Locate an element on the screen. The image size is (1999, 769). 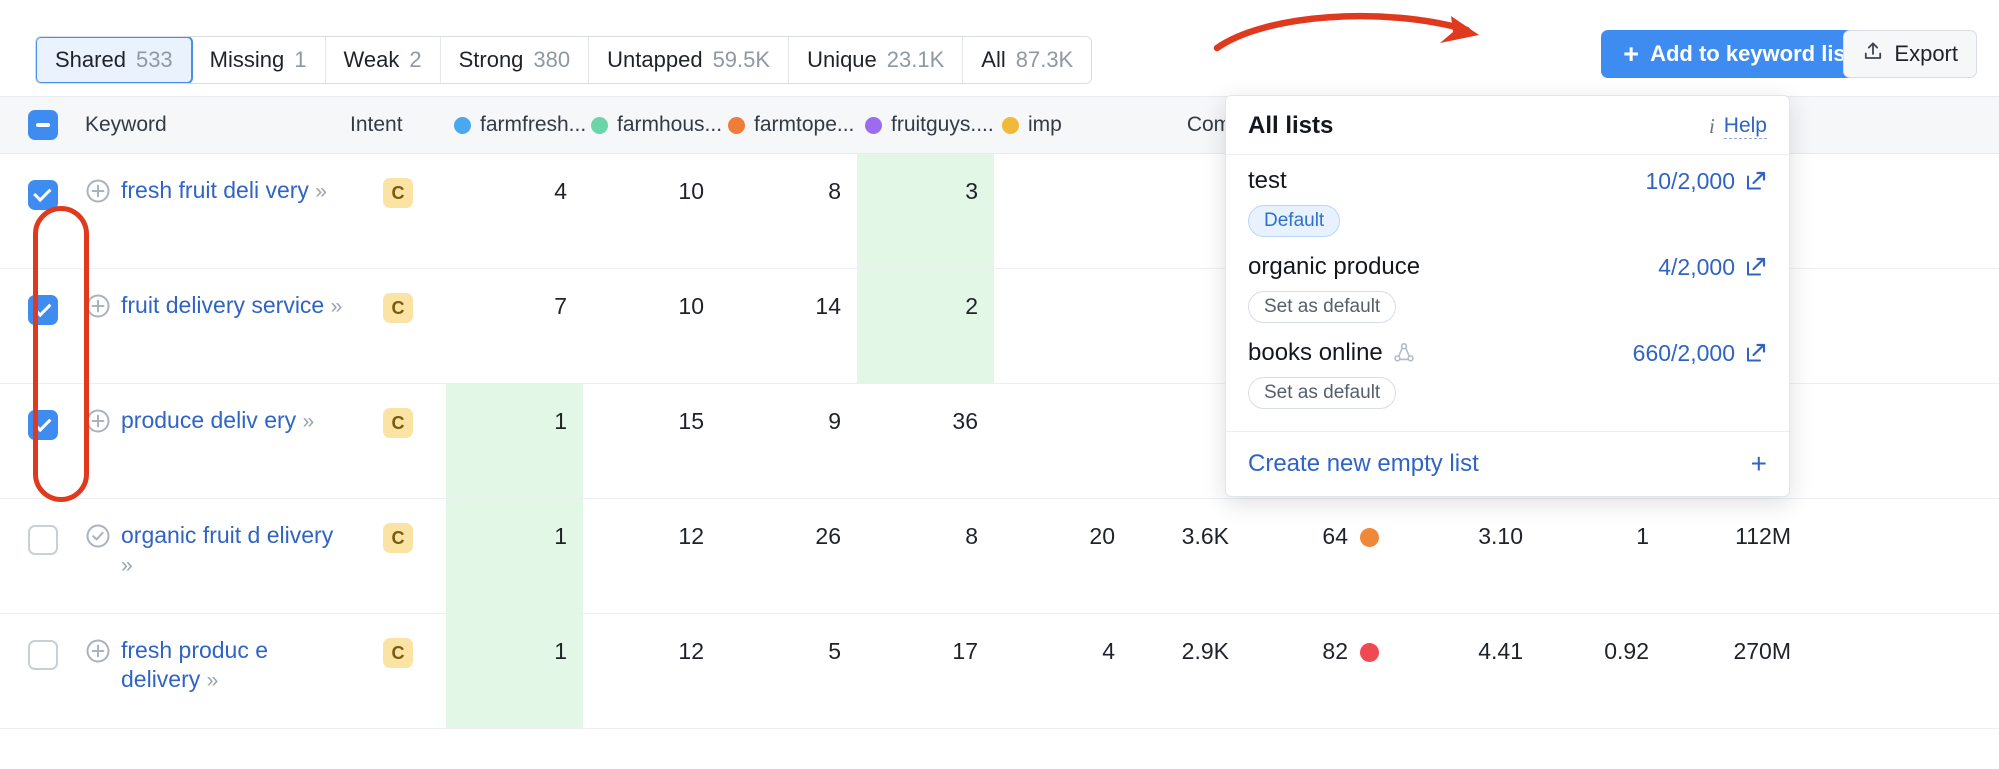
dropdown-title: All lists is located at coordinates (1291, 125).